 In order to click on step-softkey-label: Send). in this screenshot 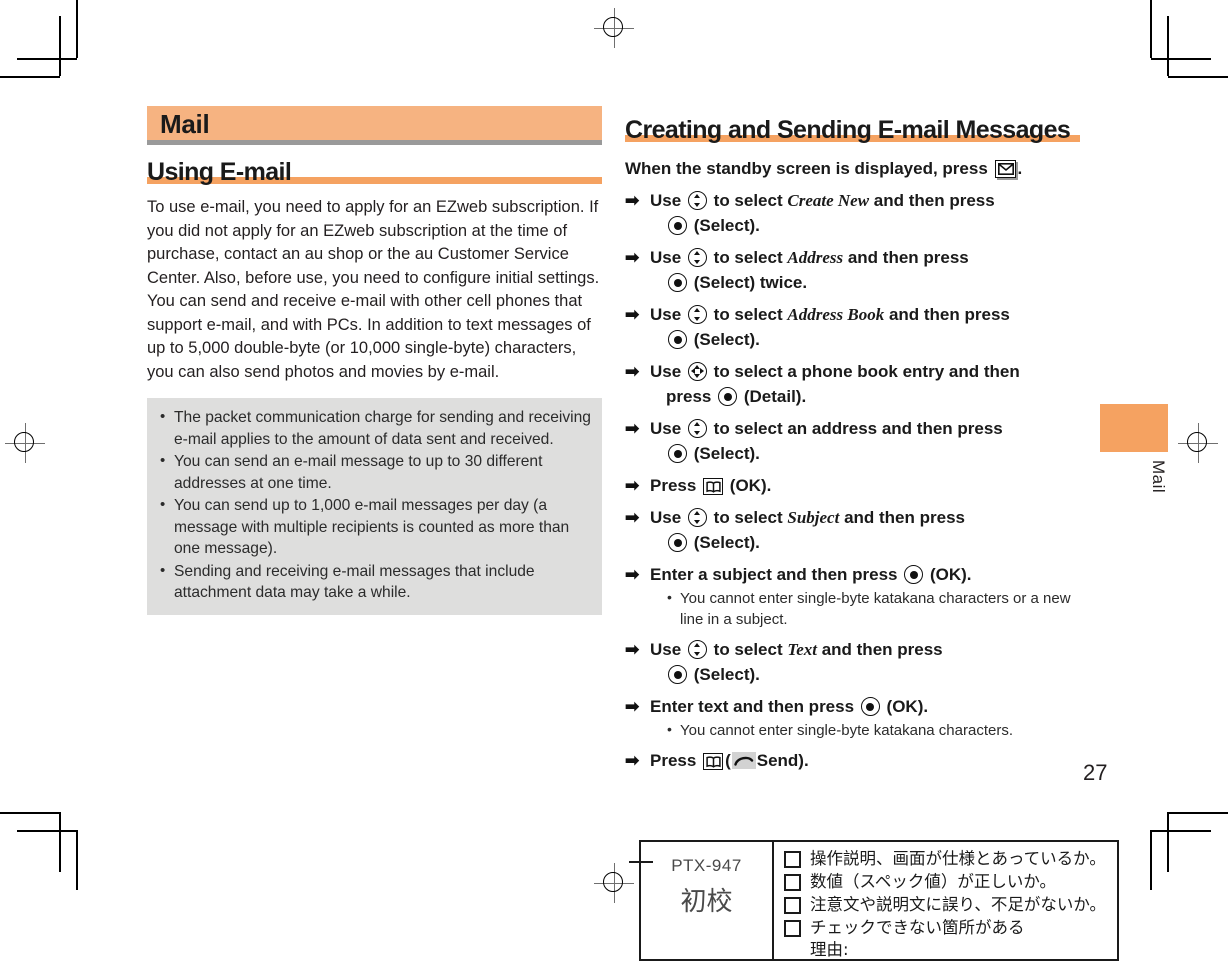, I will do `click(782, 760)`.